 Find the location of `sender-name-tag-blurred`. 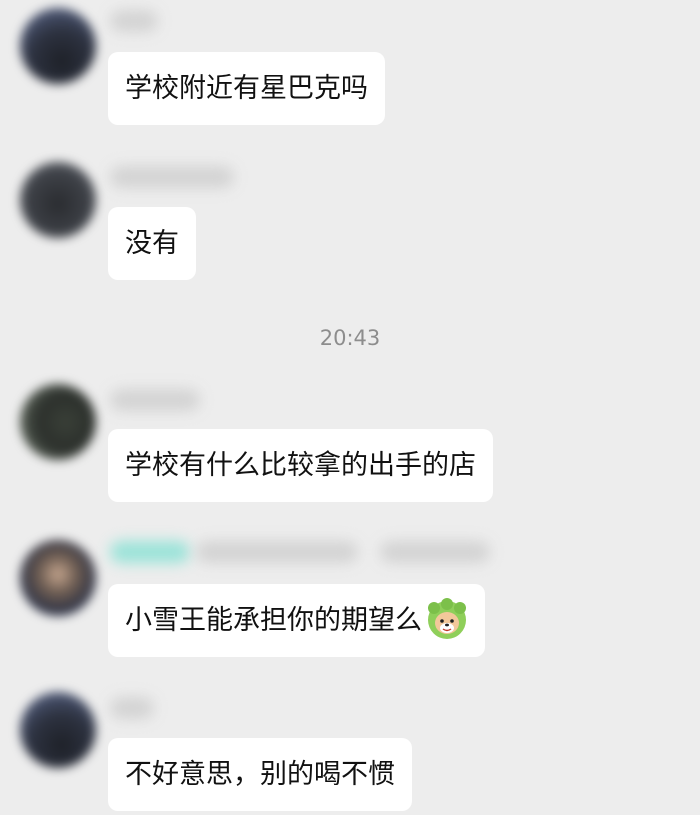

sender-name-tag-blurred is located at coordinates (150, 552).